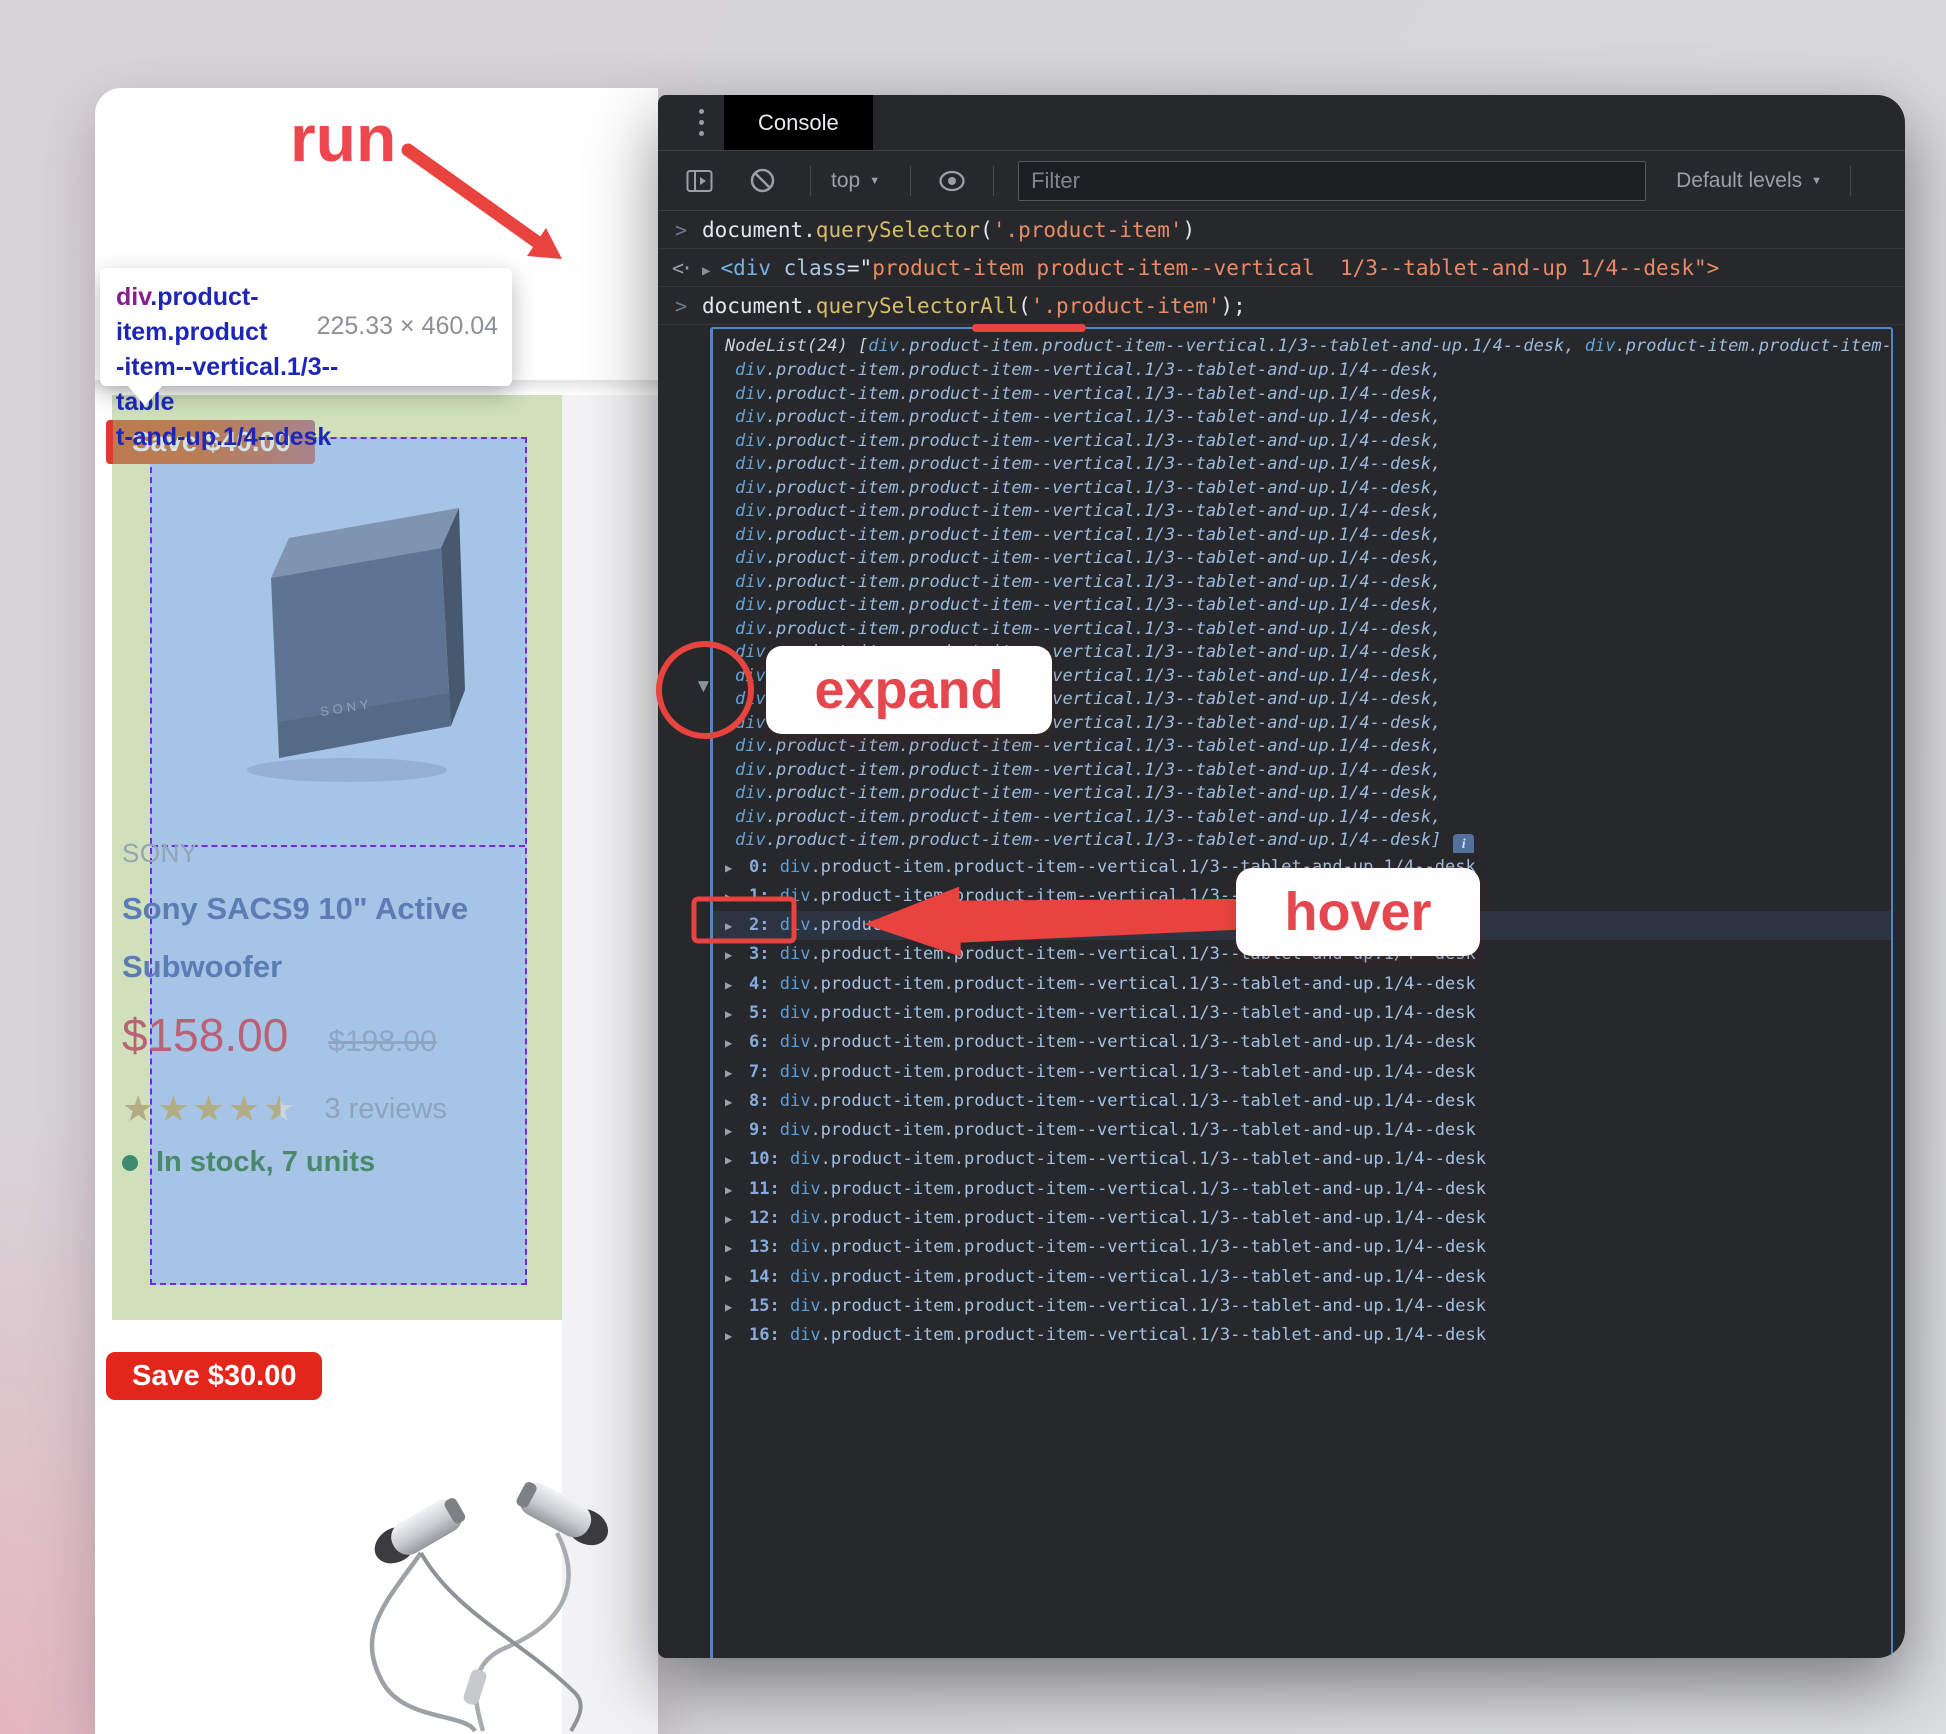 The height and width of the screenshot is (1734, 1946). Describe the element at coordinates (1358, 912) in the screenshot. I see `hover-annotation-label: hover` at that location.